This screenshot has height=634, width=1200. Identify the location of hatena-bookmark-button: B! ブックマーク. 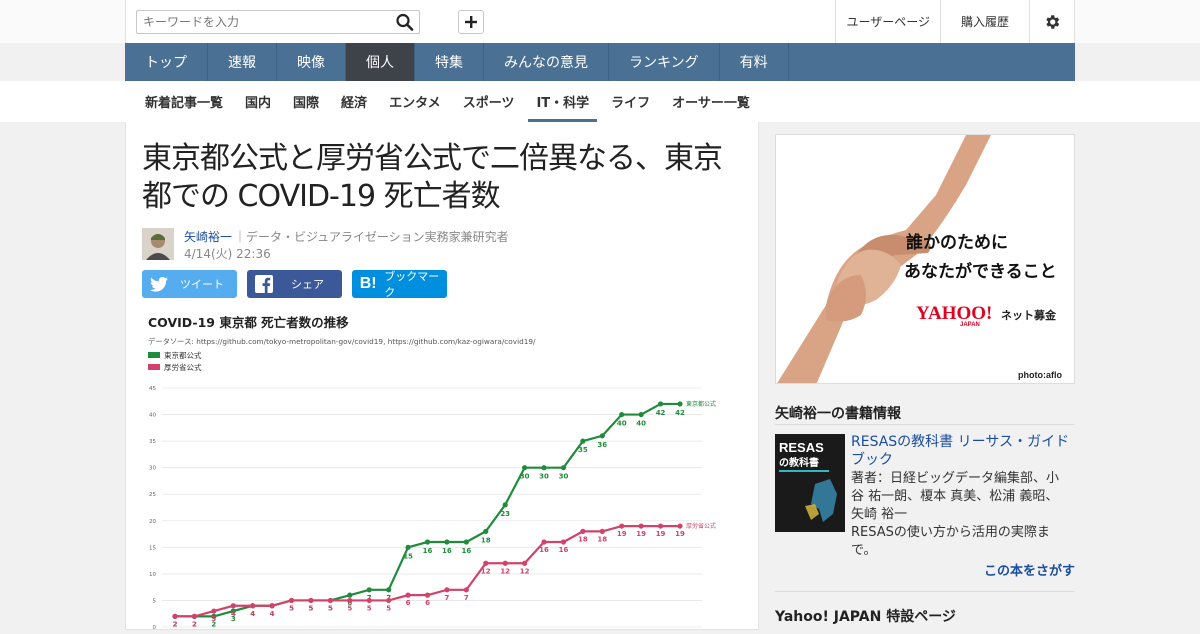
(399, 284).